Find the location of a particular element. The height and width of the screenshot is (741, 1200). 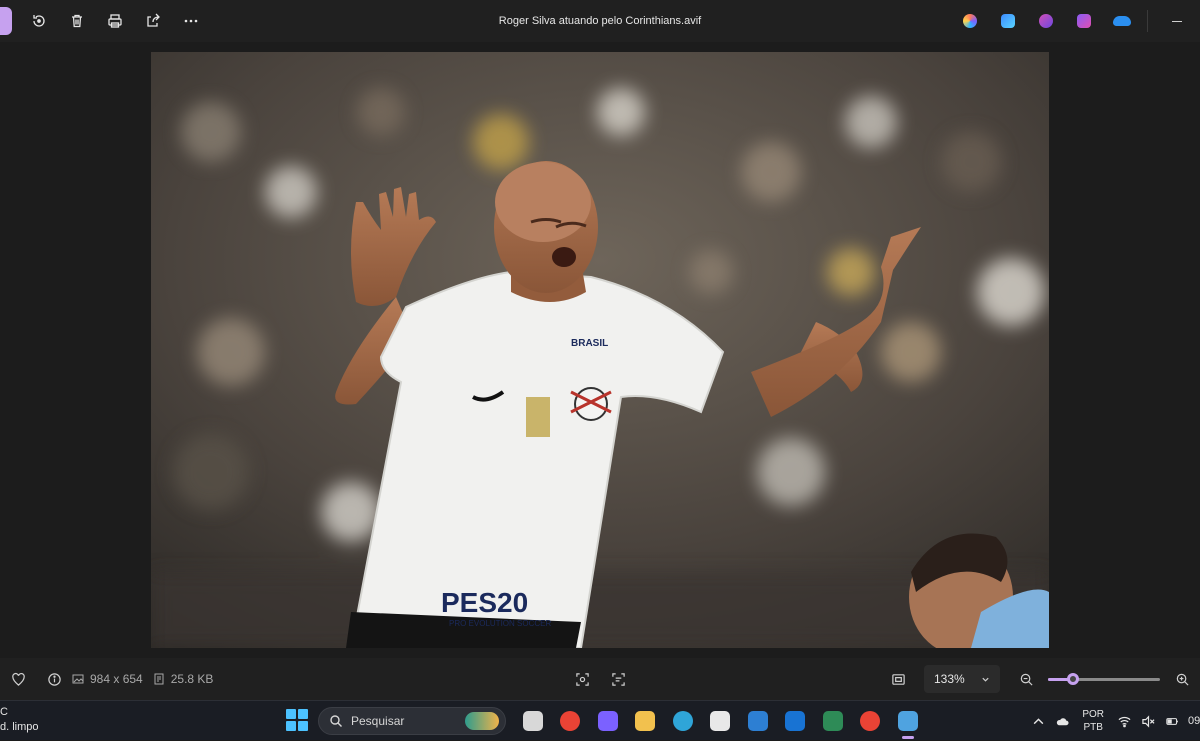

chrome-glyph is located at coordinates (570, 721).